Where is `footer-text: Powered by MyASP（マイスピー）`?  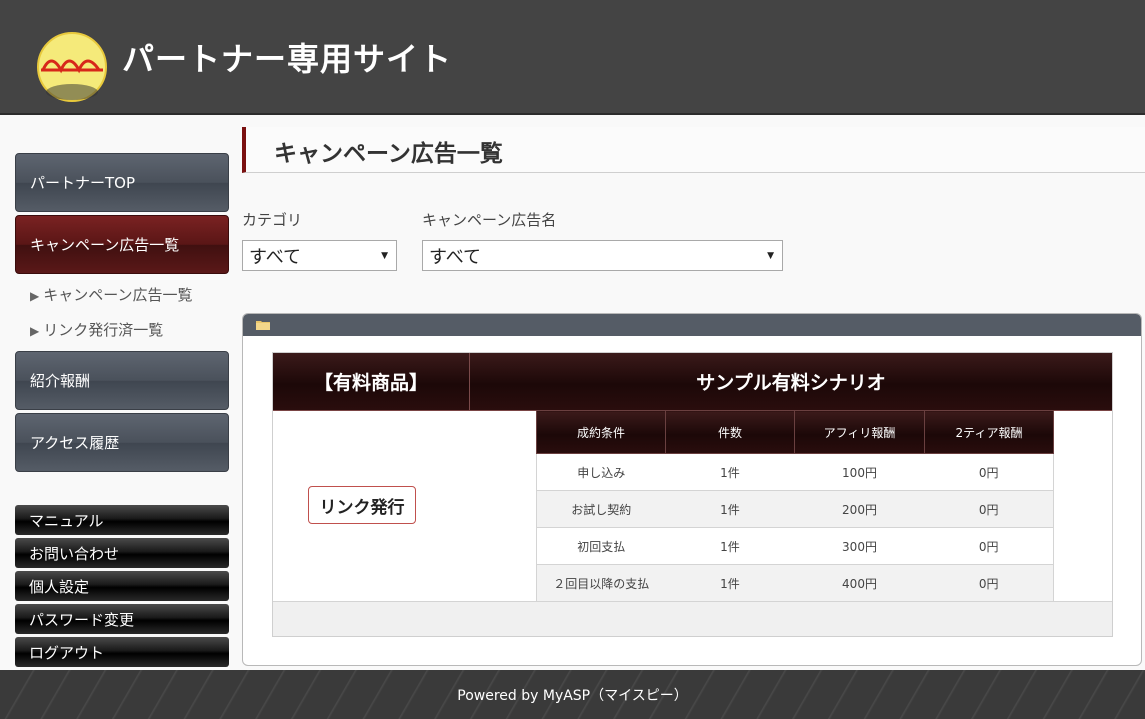
footer-text: Powered by MyASP（マイスピー） is located at coordinates (572, 695).